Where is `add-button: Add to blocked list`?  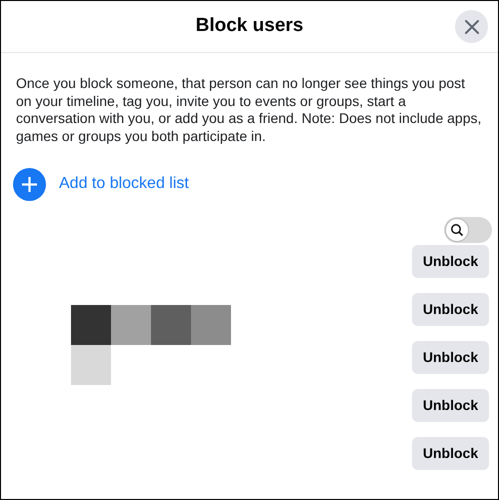
add-button: Add to blocked list is located at coordinates (101, 184).